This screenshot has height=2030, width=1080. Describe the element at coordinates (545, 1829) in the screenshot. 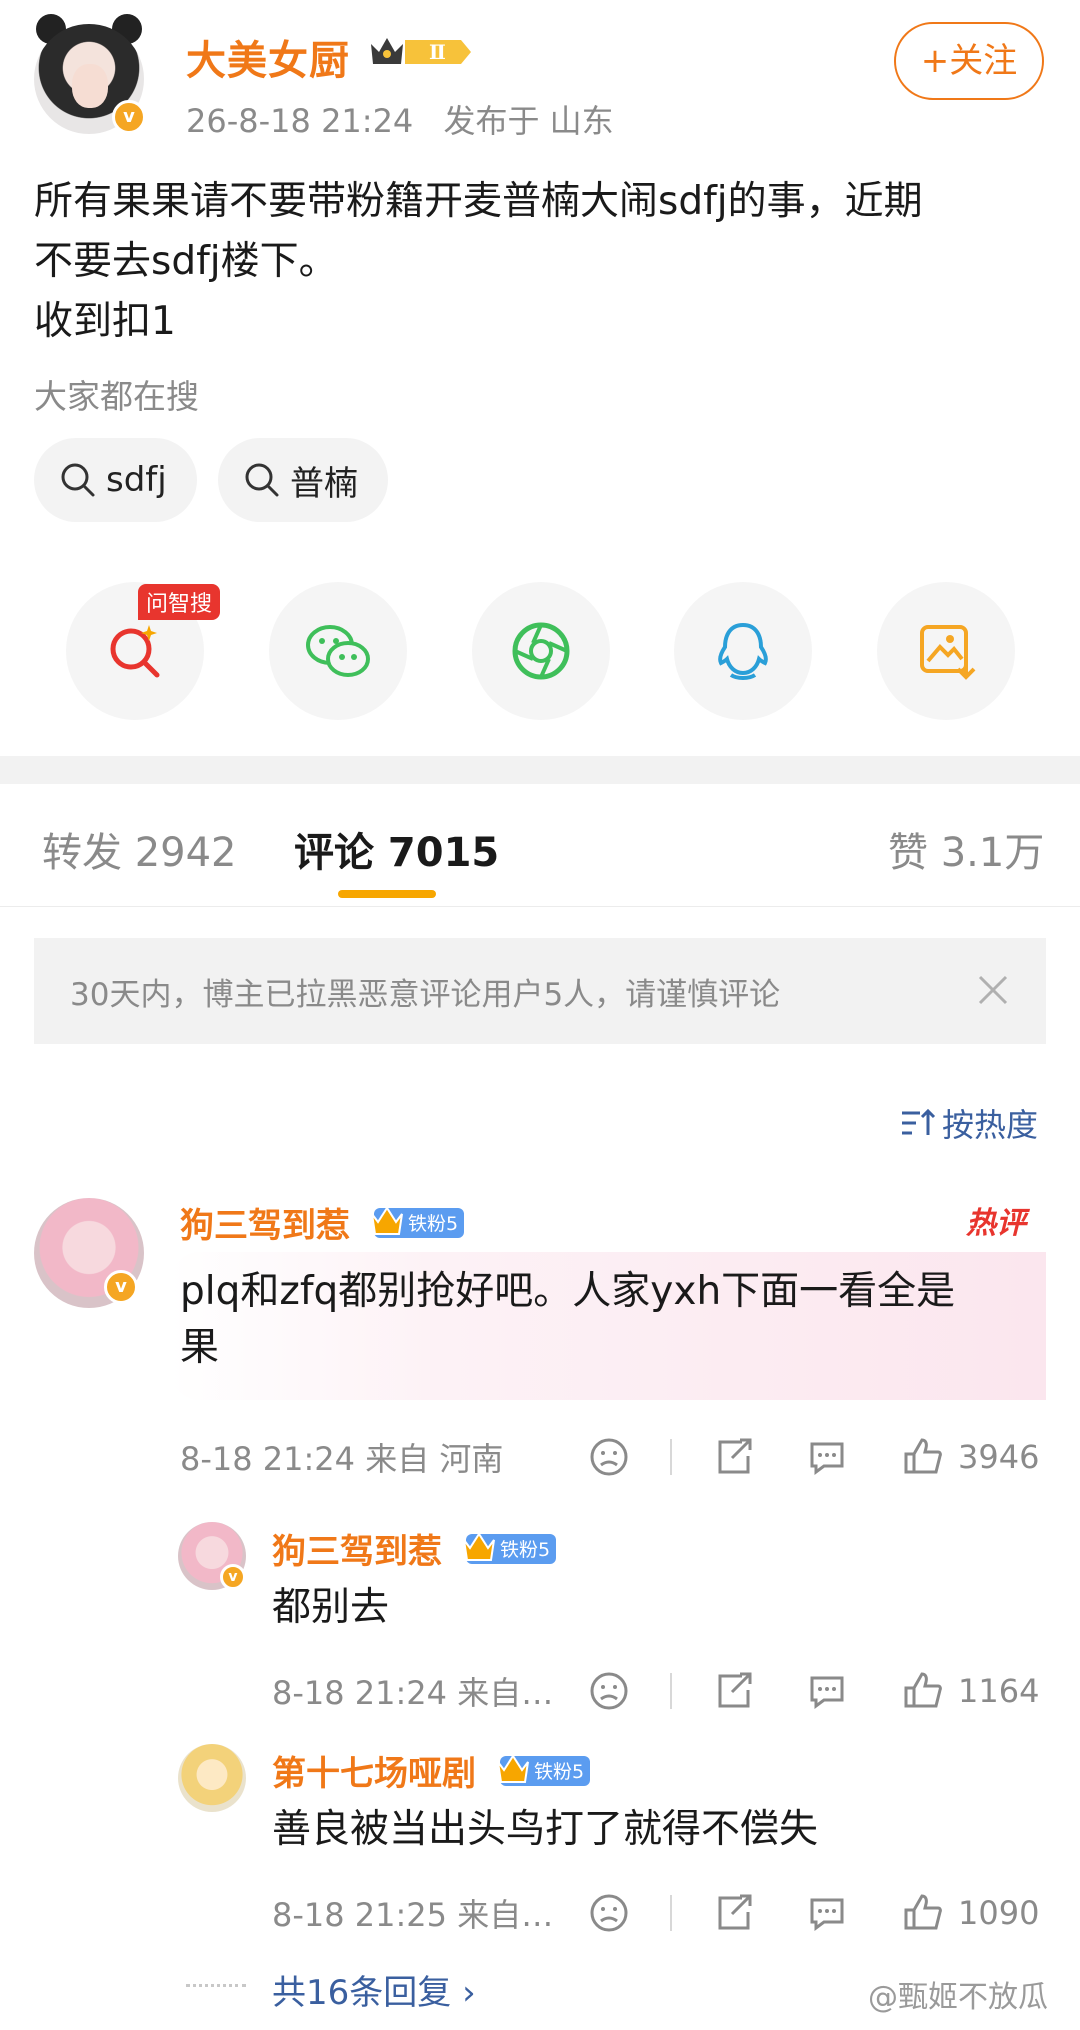

I see `reply-text: 善良被当出头鸟打了就得不偿失` at that location.